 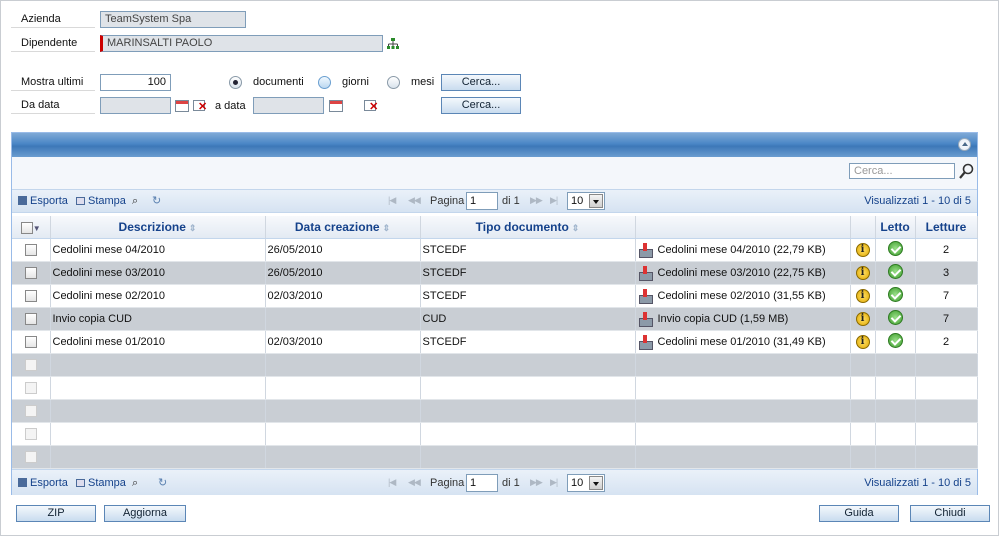 What do you see at coordinates (447, 483) in the screenshot?
I see `pagina-label: Pagina` at bounding box center [447, 483].